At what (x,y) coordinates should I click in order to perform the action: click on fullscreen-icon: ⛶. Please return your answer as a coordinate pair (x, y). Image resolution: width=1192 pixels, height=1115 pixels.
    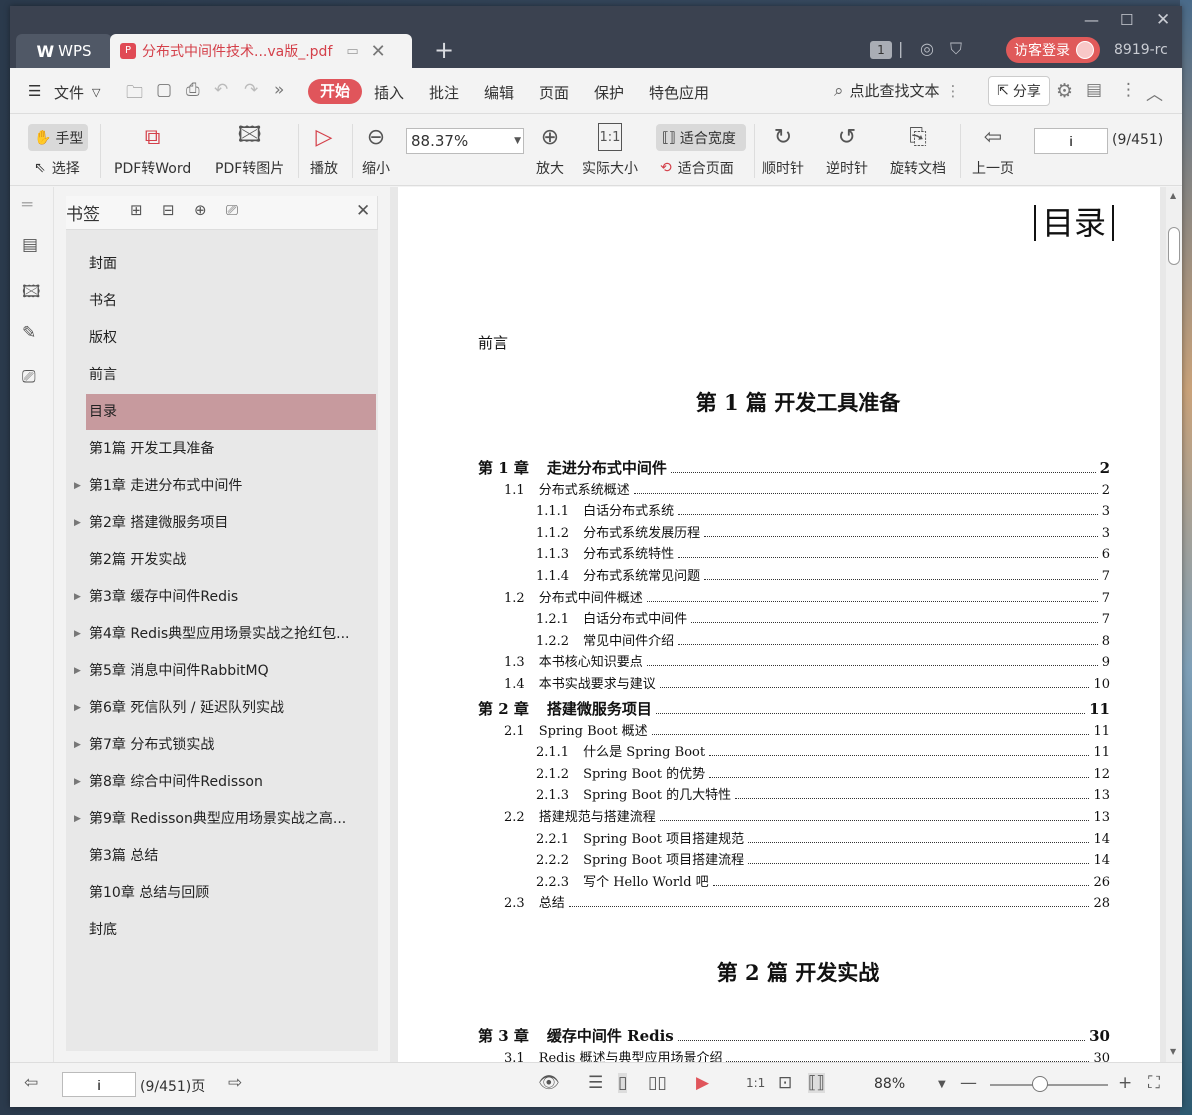
    Looking at the image, I should click on (1154, 1083).